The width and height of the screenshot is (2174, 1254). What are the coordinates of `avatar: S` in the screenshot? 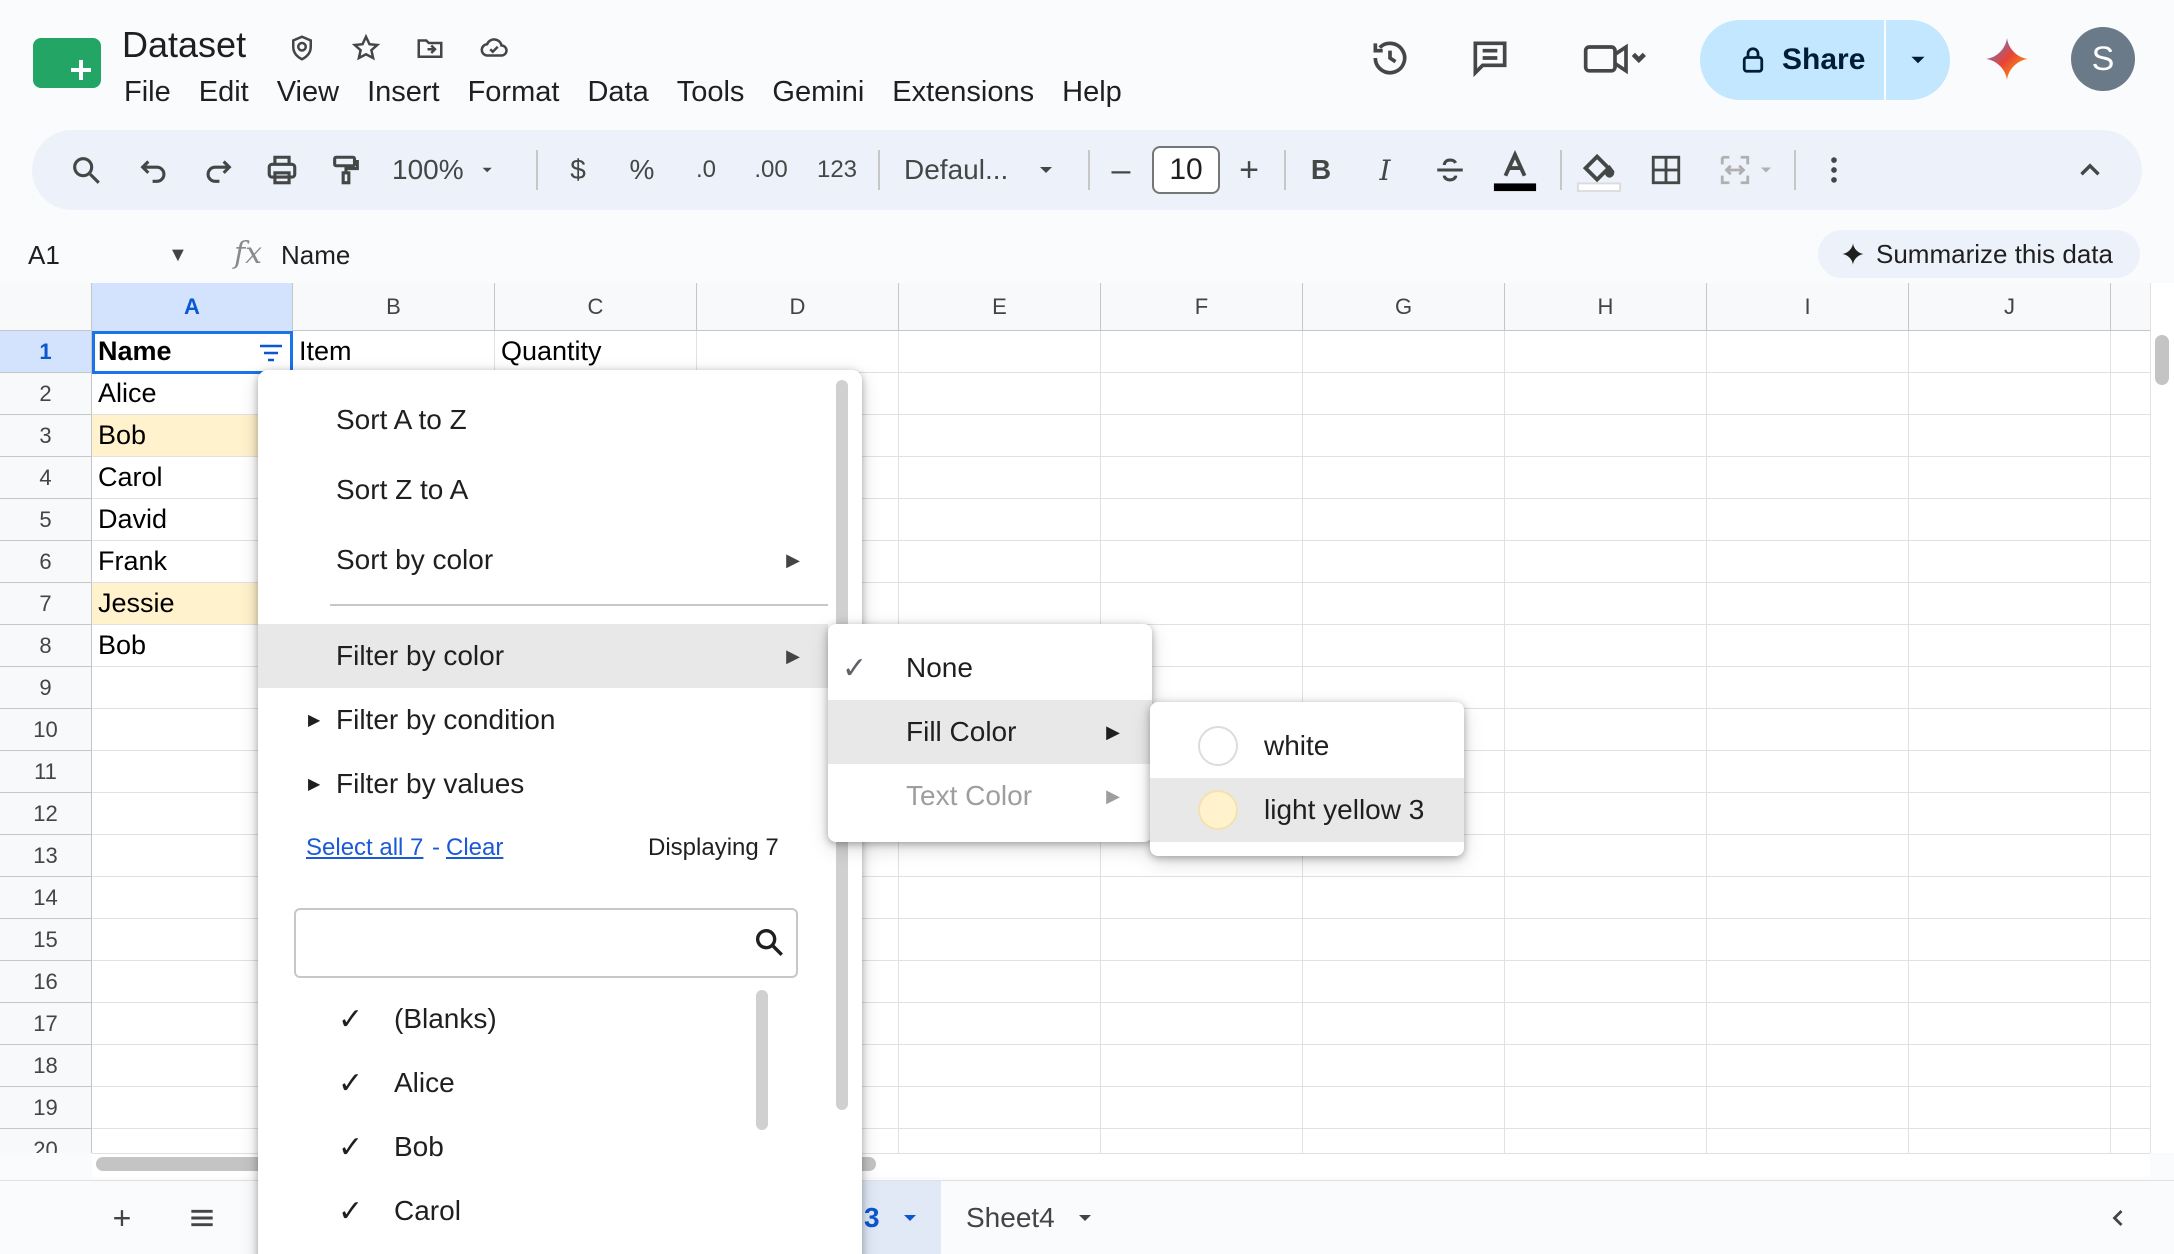 It's located at (2103, 59).